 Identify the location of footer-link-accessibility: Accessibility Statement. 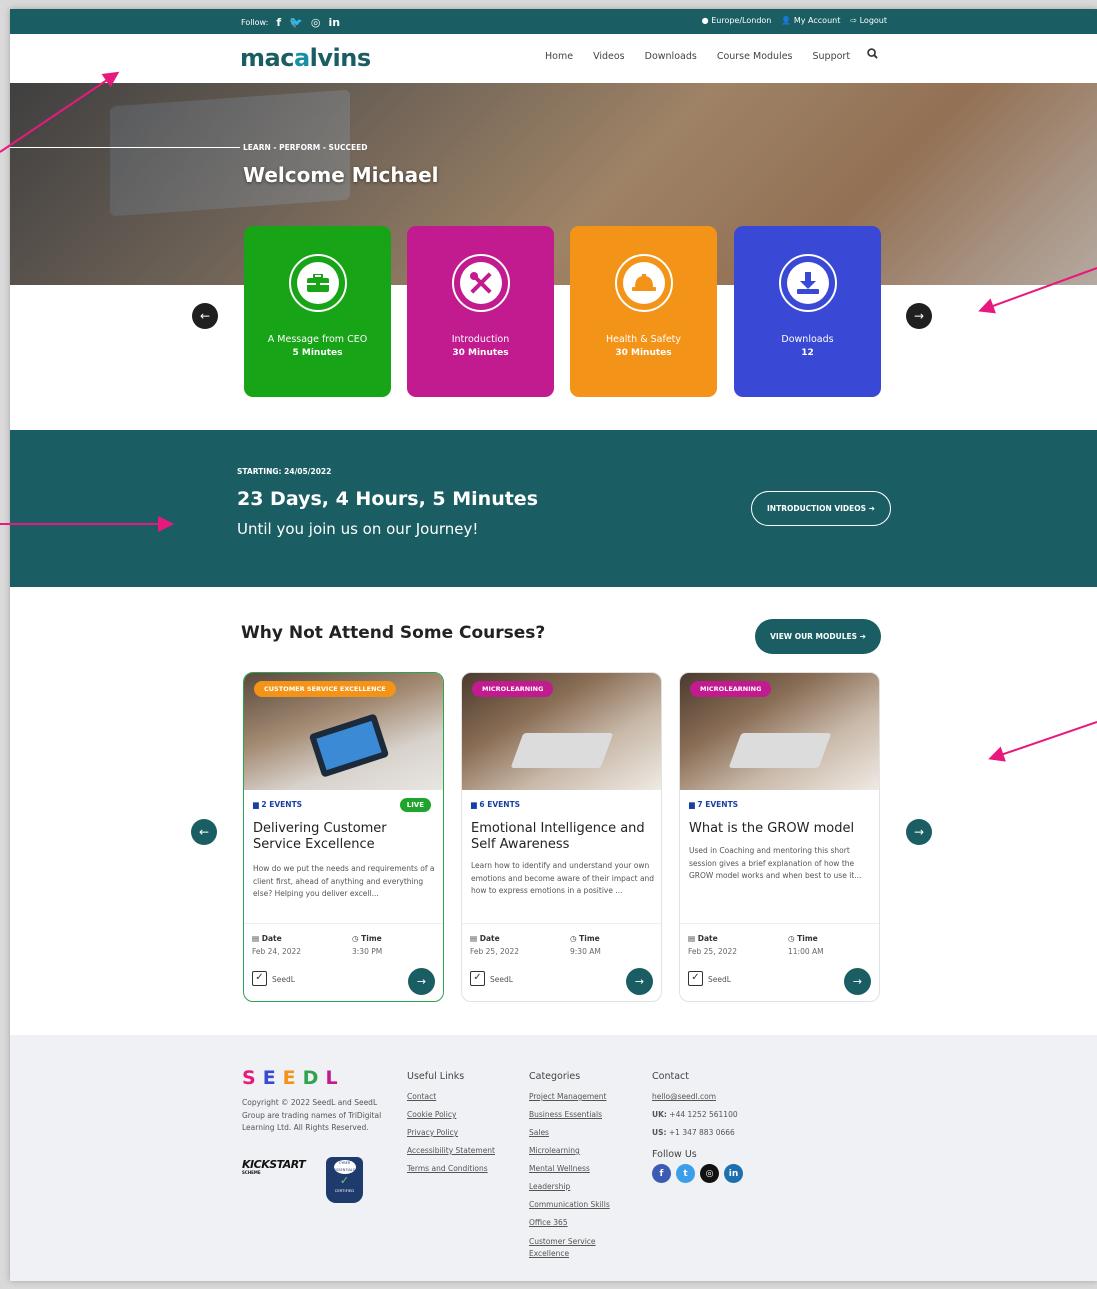
(451, 1150).